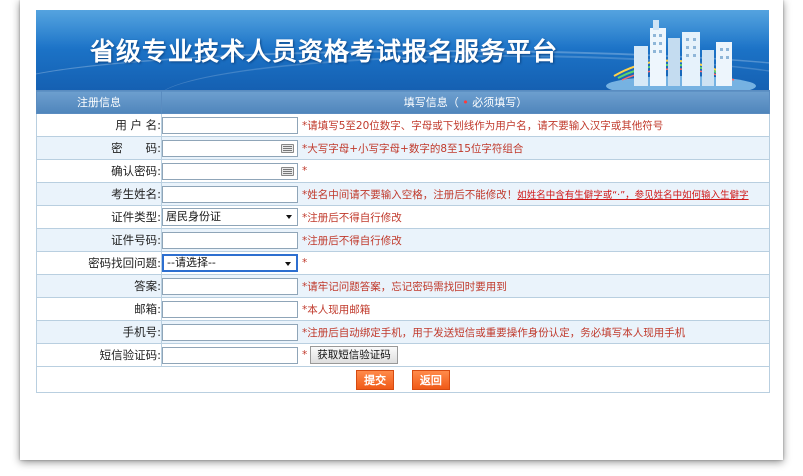  Describe the element at coordinates (352, 217) in the screenshot. I see `id-type-note: *注册后不得自行修改` at that location.